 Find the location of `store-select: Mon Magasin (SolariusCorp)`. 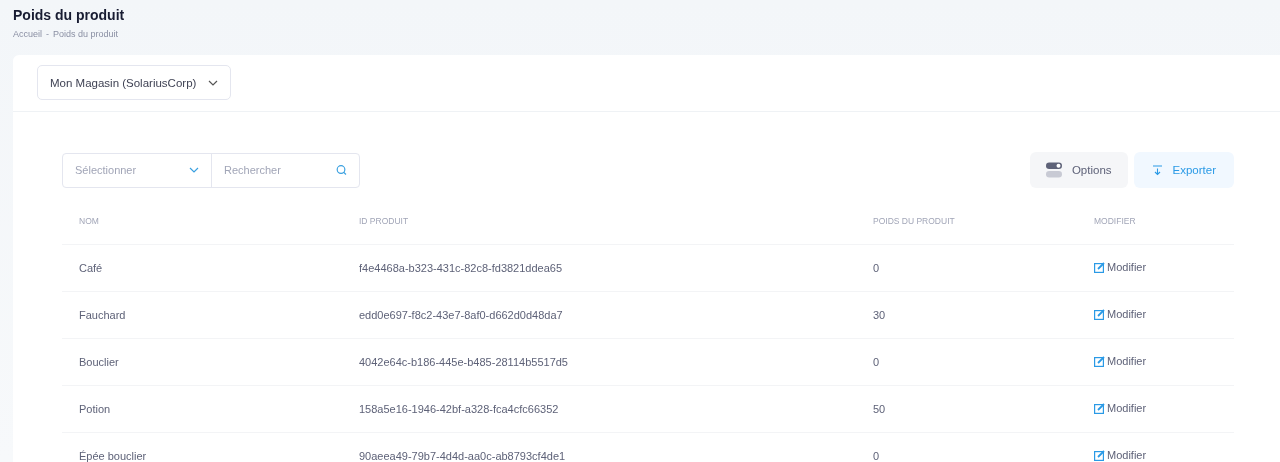

store-select: Mon Magasin (SolariusCorp) is located at coordinates (134, 82).